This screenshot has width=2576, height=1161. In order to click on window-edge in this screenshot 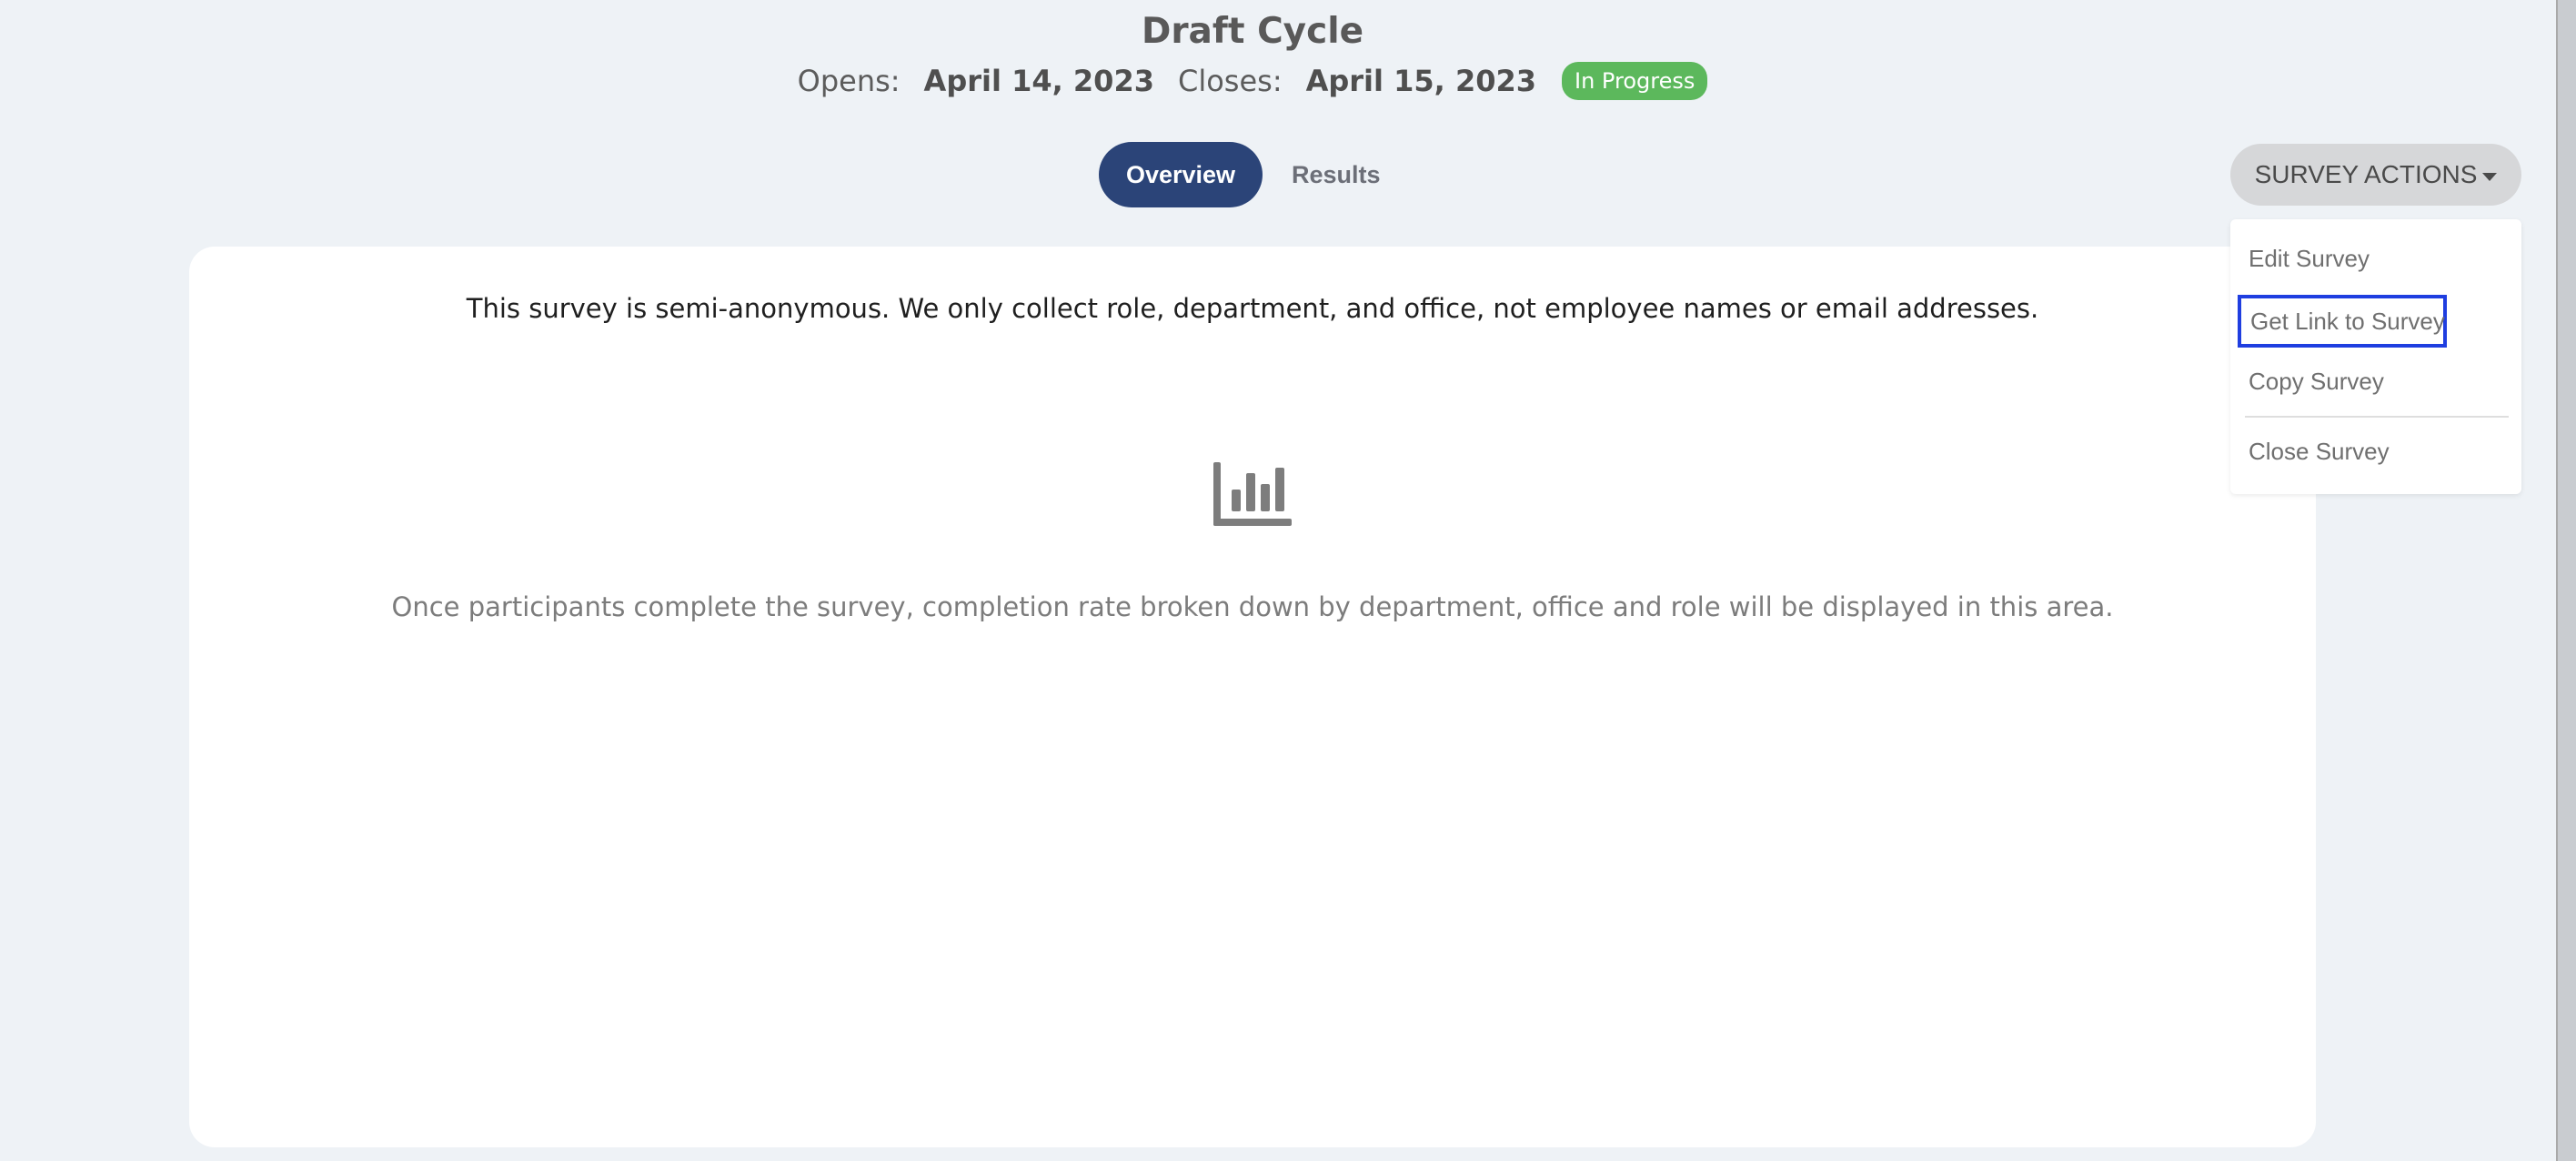, I will do `click(2566, 580)`.